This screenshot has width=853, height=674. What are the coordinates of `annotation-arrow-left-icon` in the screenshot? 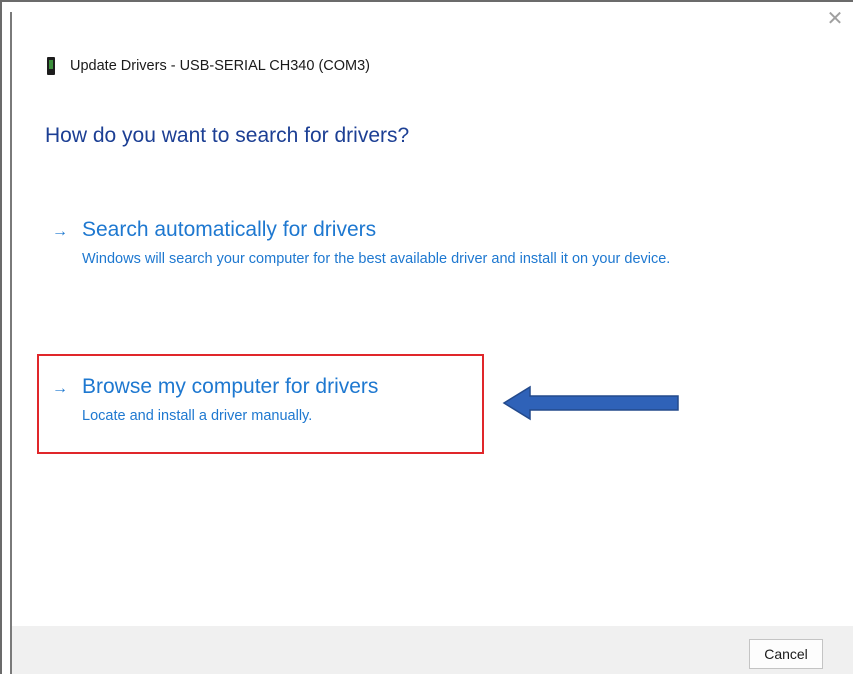 It's located at (590, 403).